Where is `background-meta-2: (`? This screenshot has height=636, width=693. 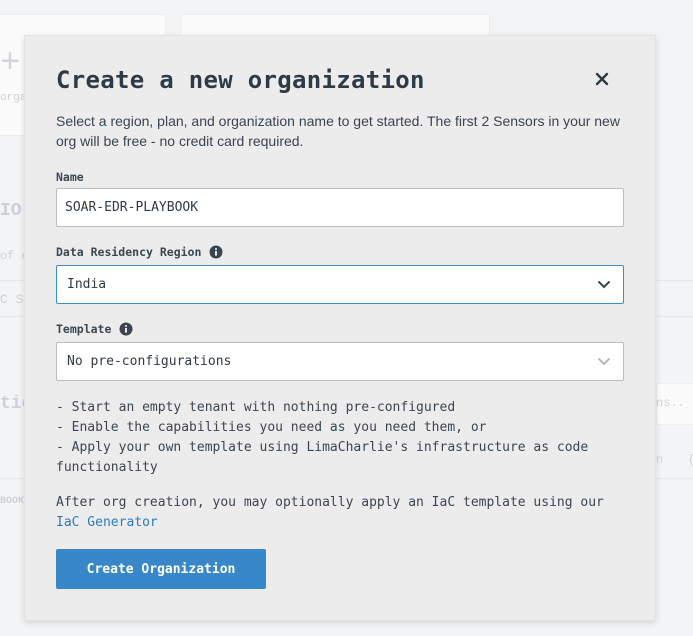 background-meta-2: ( is located at coordinates (690, 460).